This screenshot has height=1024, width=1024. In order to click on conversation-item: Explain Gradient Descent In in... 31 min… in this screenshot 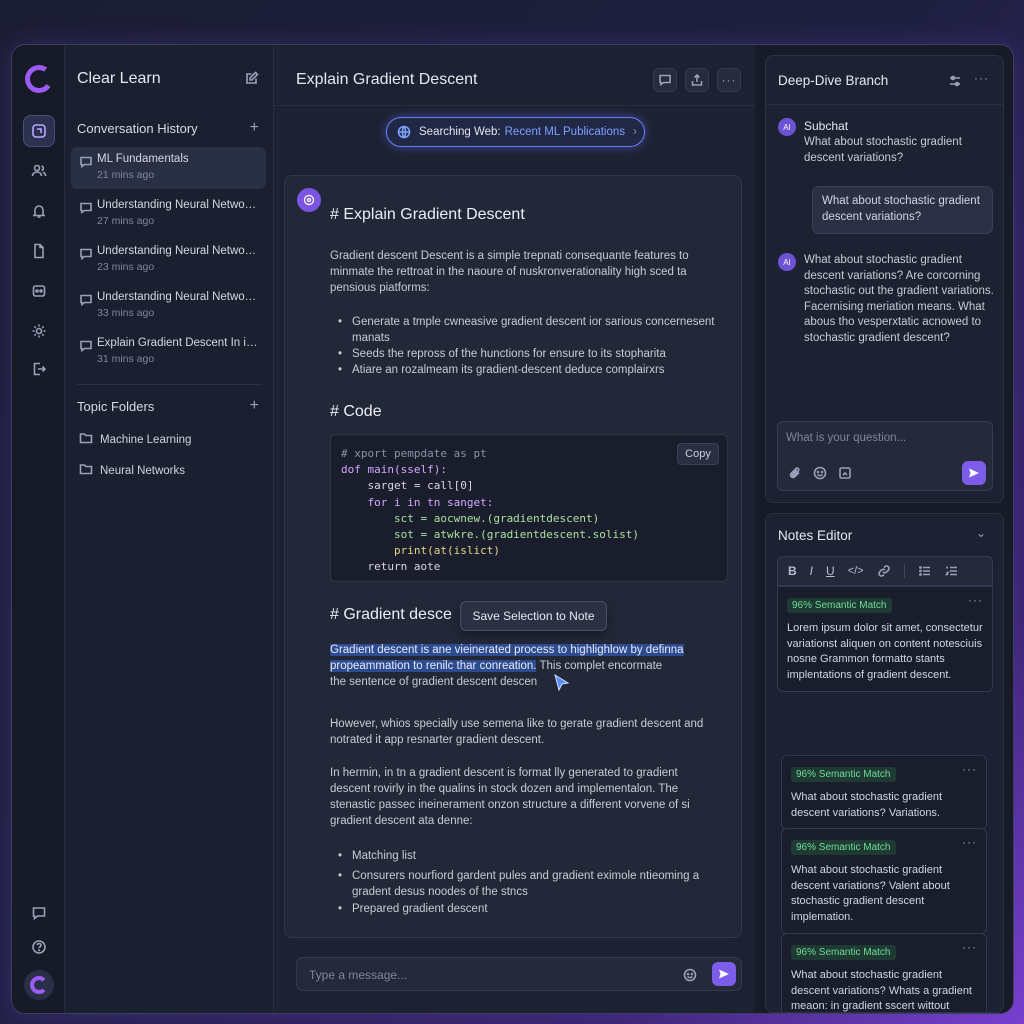, I will do `click(168, 352)`.